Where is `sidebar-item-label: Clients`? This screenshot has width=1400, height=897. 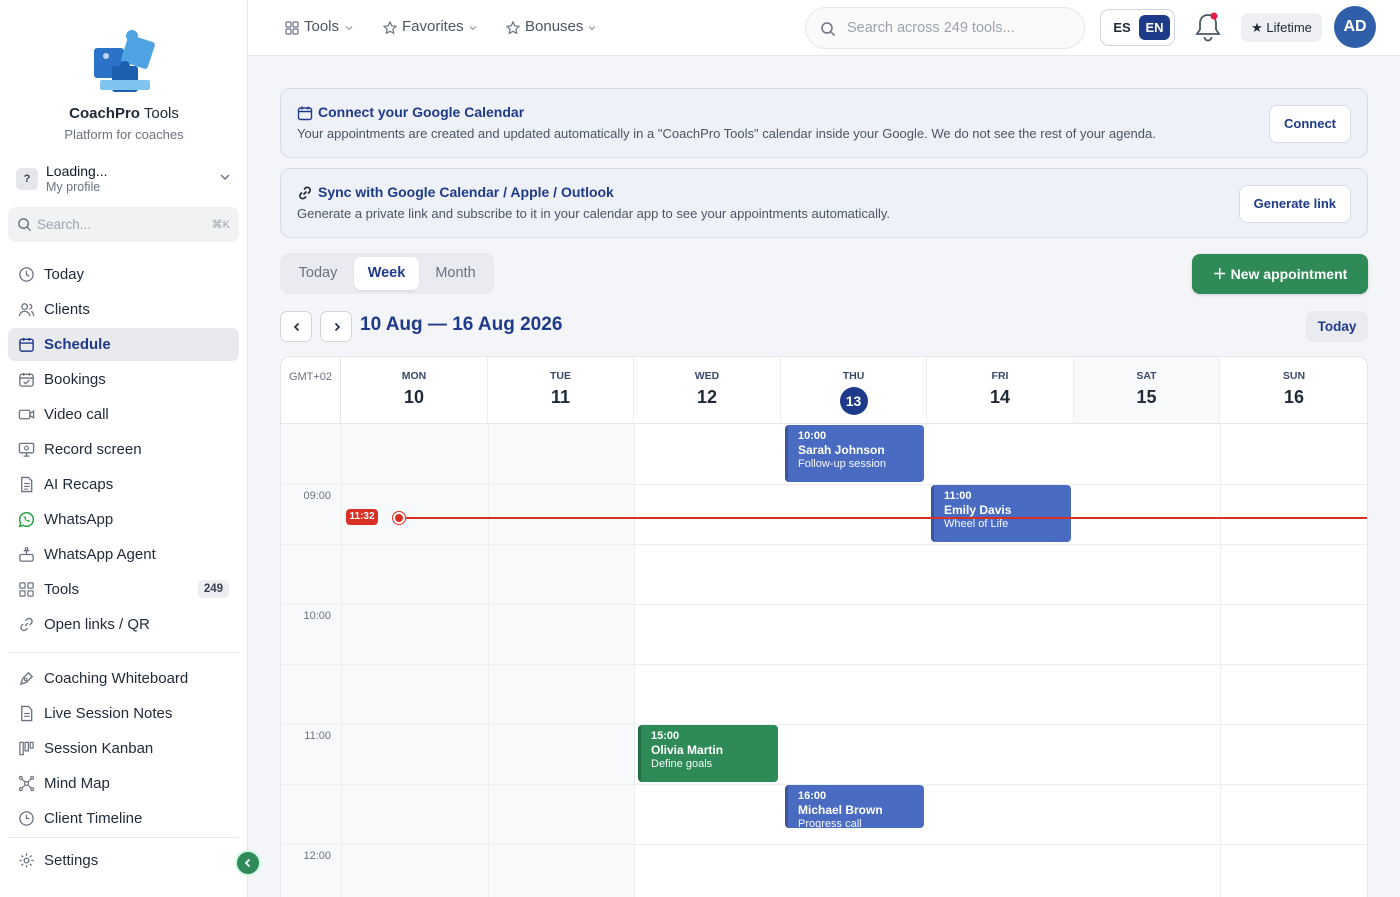 sidebar-item-label: Clients is located at coordinates (67, 309).